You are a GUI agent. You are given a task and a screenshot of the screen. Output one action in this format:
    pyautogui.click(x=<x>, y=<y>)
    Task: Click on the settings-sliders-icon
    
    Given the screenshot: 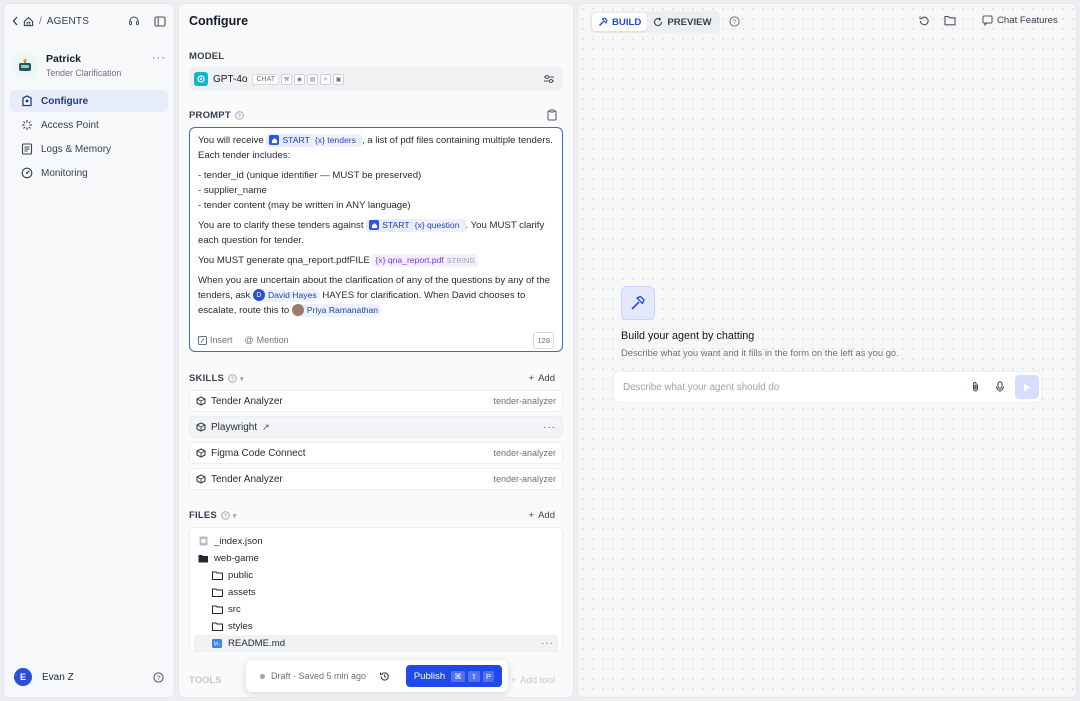 What is the action you would take?
    pyautogui.click(x=549, y=79)
    